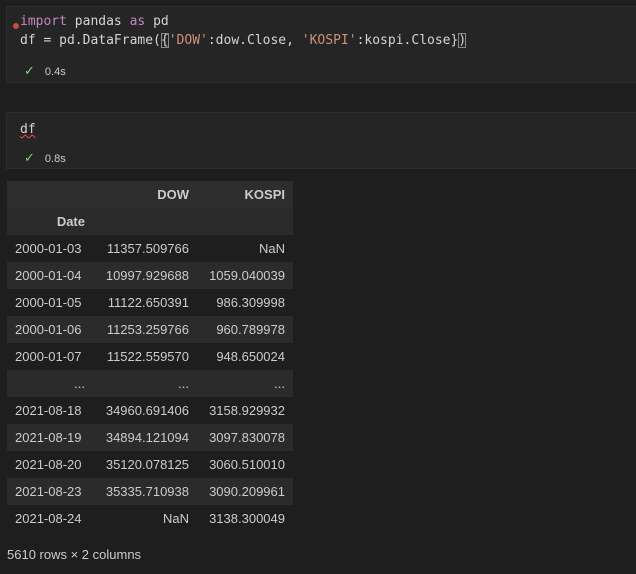 The image size is (636, 574). What do you see at coordinates (55, 72) in the screenshot?
I see `cell-1-exec-time: 0.4s` at bounding box center [55, 72].